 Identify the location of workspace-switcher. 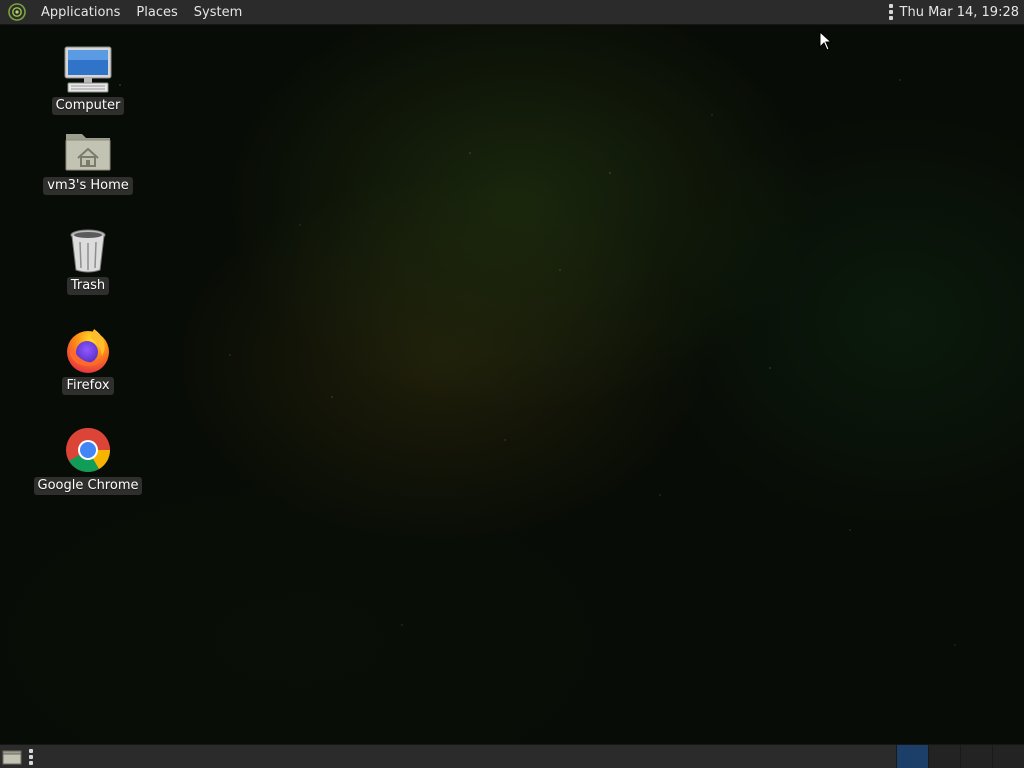
(960, 756).